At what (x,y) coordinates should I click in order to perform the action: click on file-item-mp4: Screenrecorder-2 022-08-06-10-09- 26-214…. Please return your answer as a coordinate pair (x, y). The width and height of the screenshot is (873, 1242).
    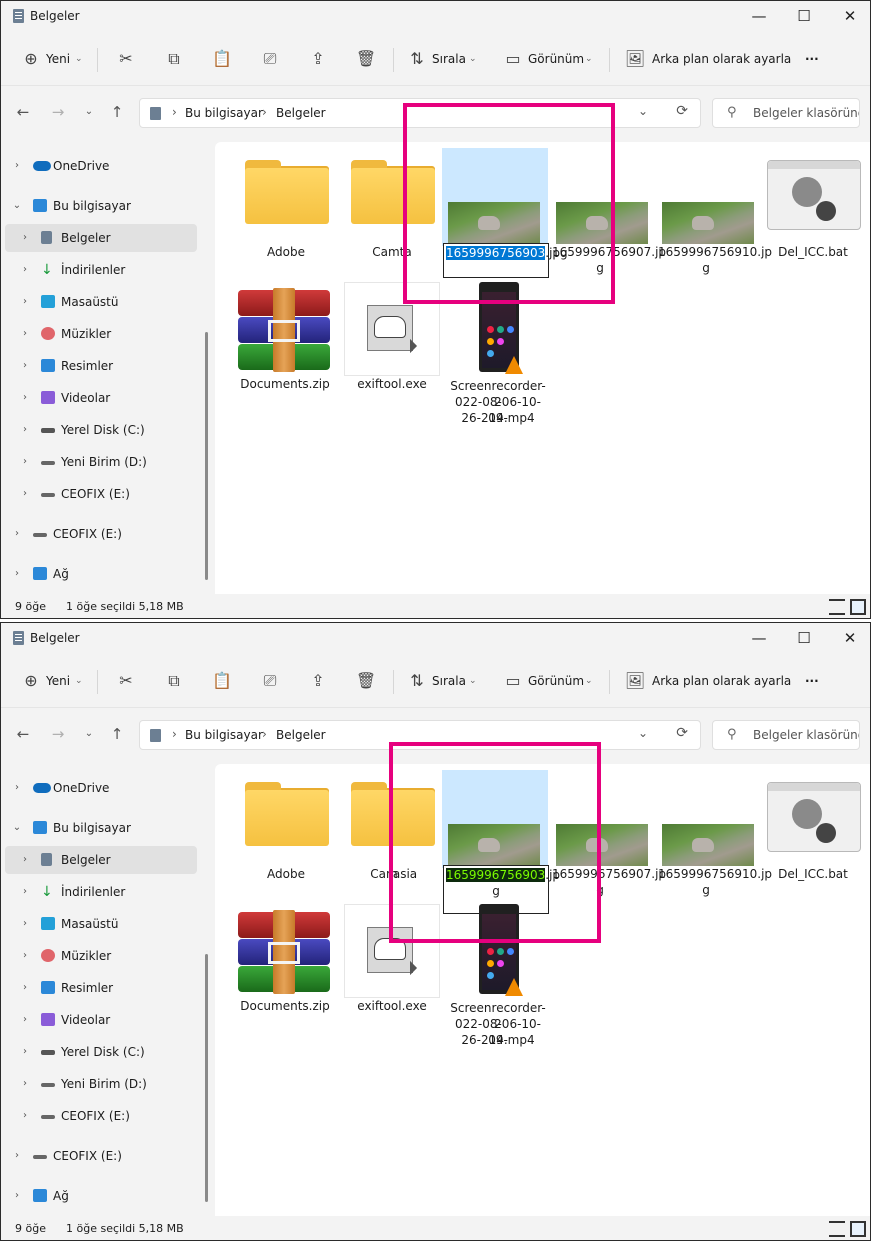
    Looking at the image, I should click on (498, 357).